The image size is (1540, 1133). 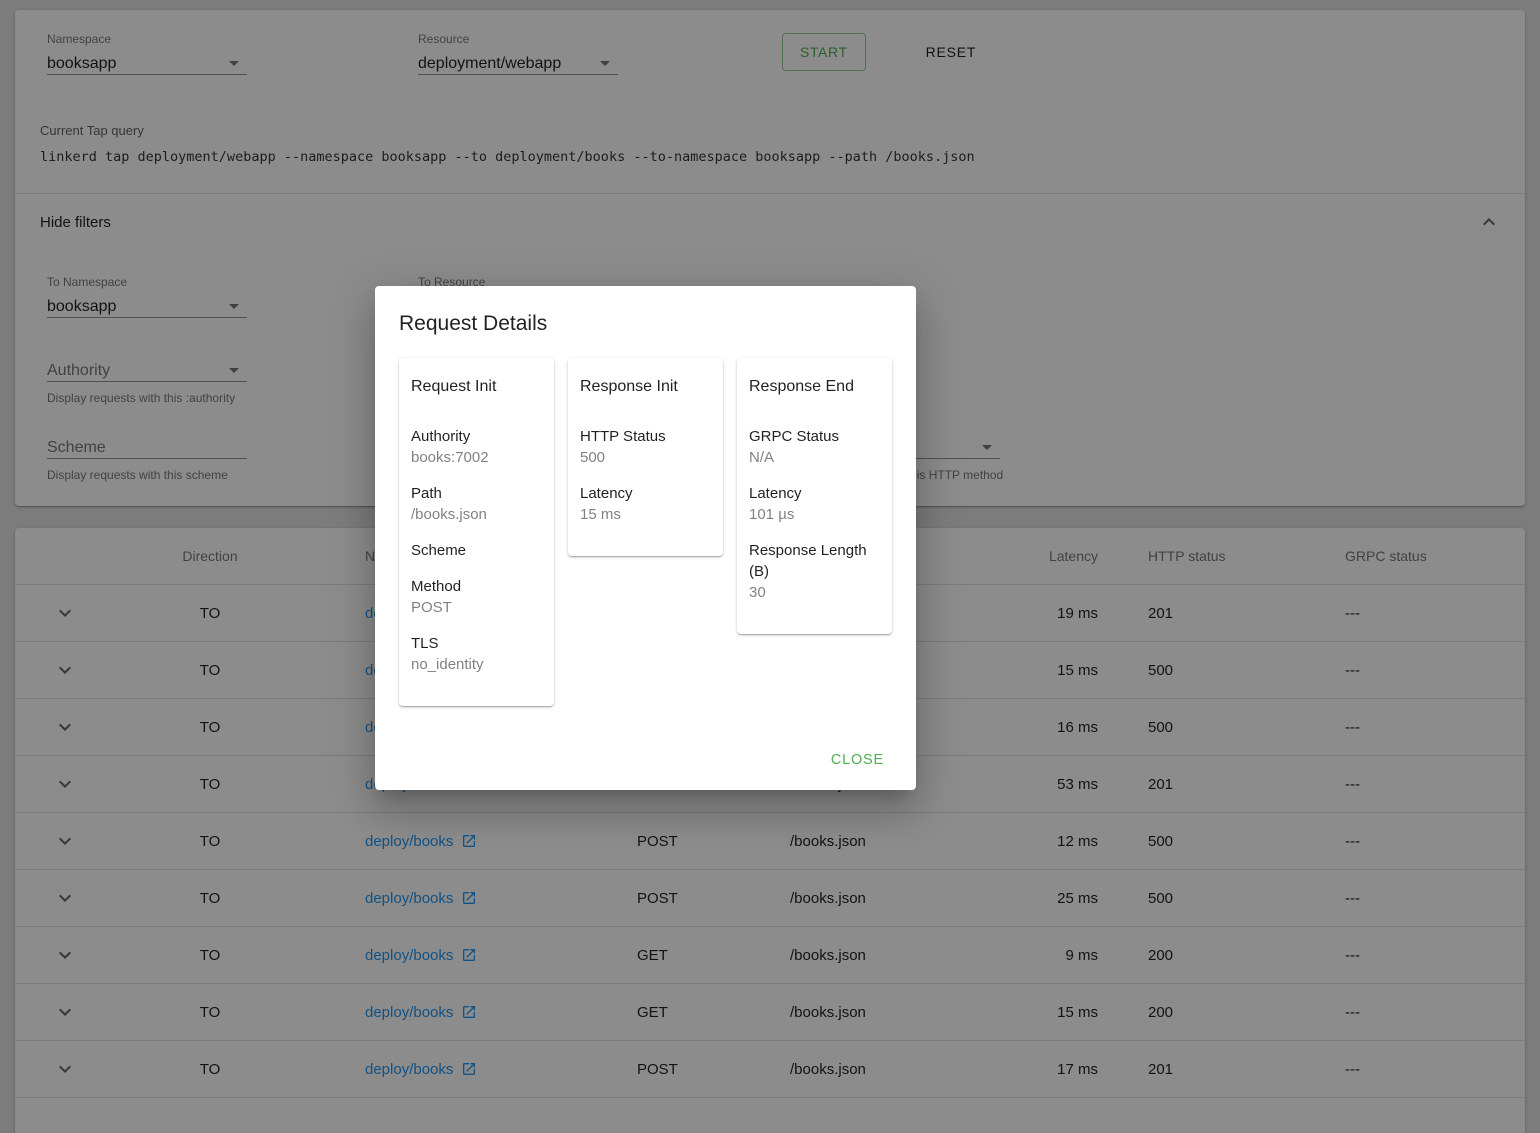 What do you see at coordinates (801, 386) in the screenshot?
I see `detail-card-title: Response End` at bounding box center [801, 386].